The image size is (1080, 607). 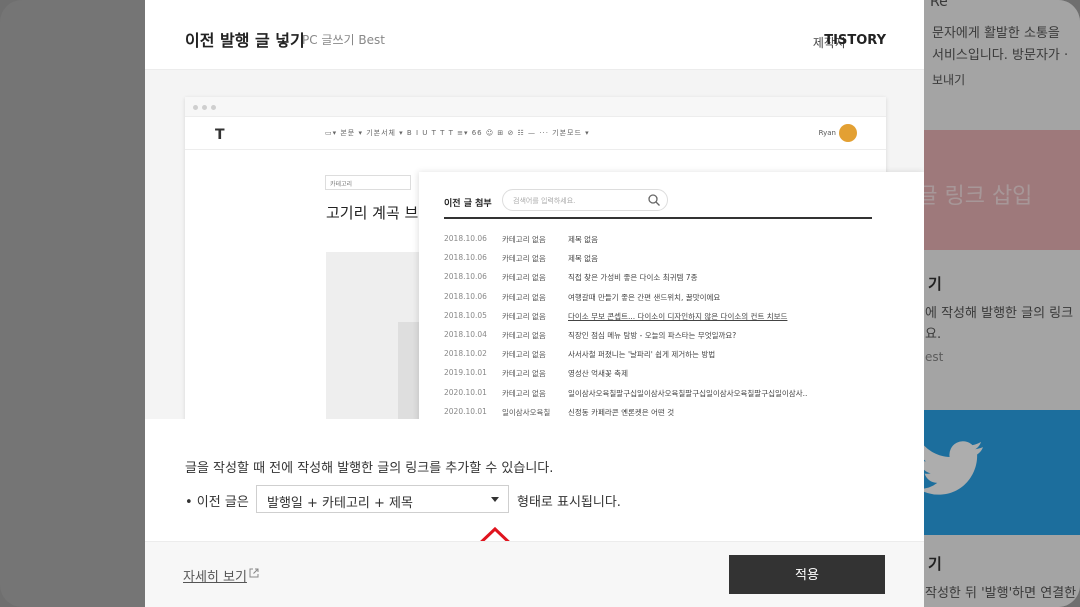 What do you see at coordinates (598, 374) in the screenshot?
I see `post-title-item: 영성산 억새꽃 축제` at bounding box center [598, 374].